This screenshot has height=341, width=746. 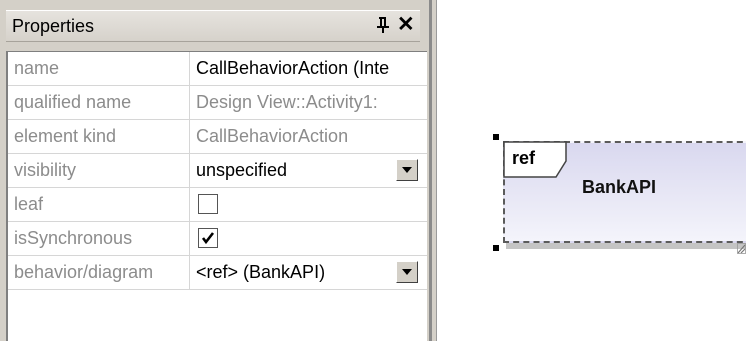 I want to click on leaf-cell, so click(x=308, y=204).